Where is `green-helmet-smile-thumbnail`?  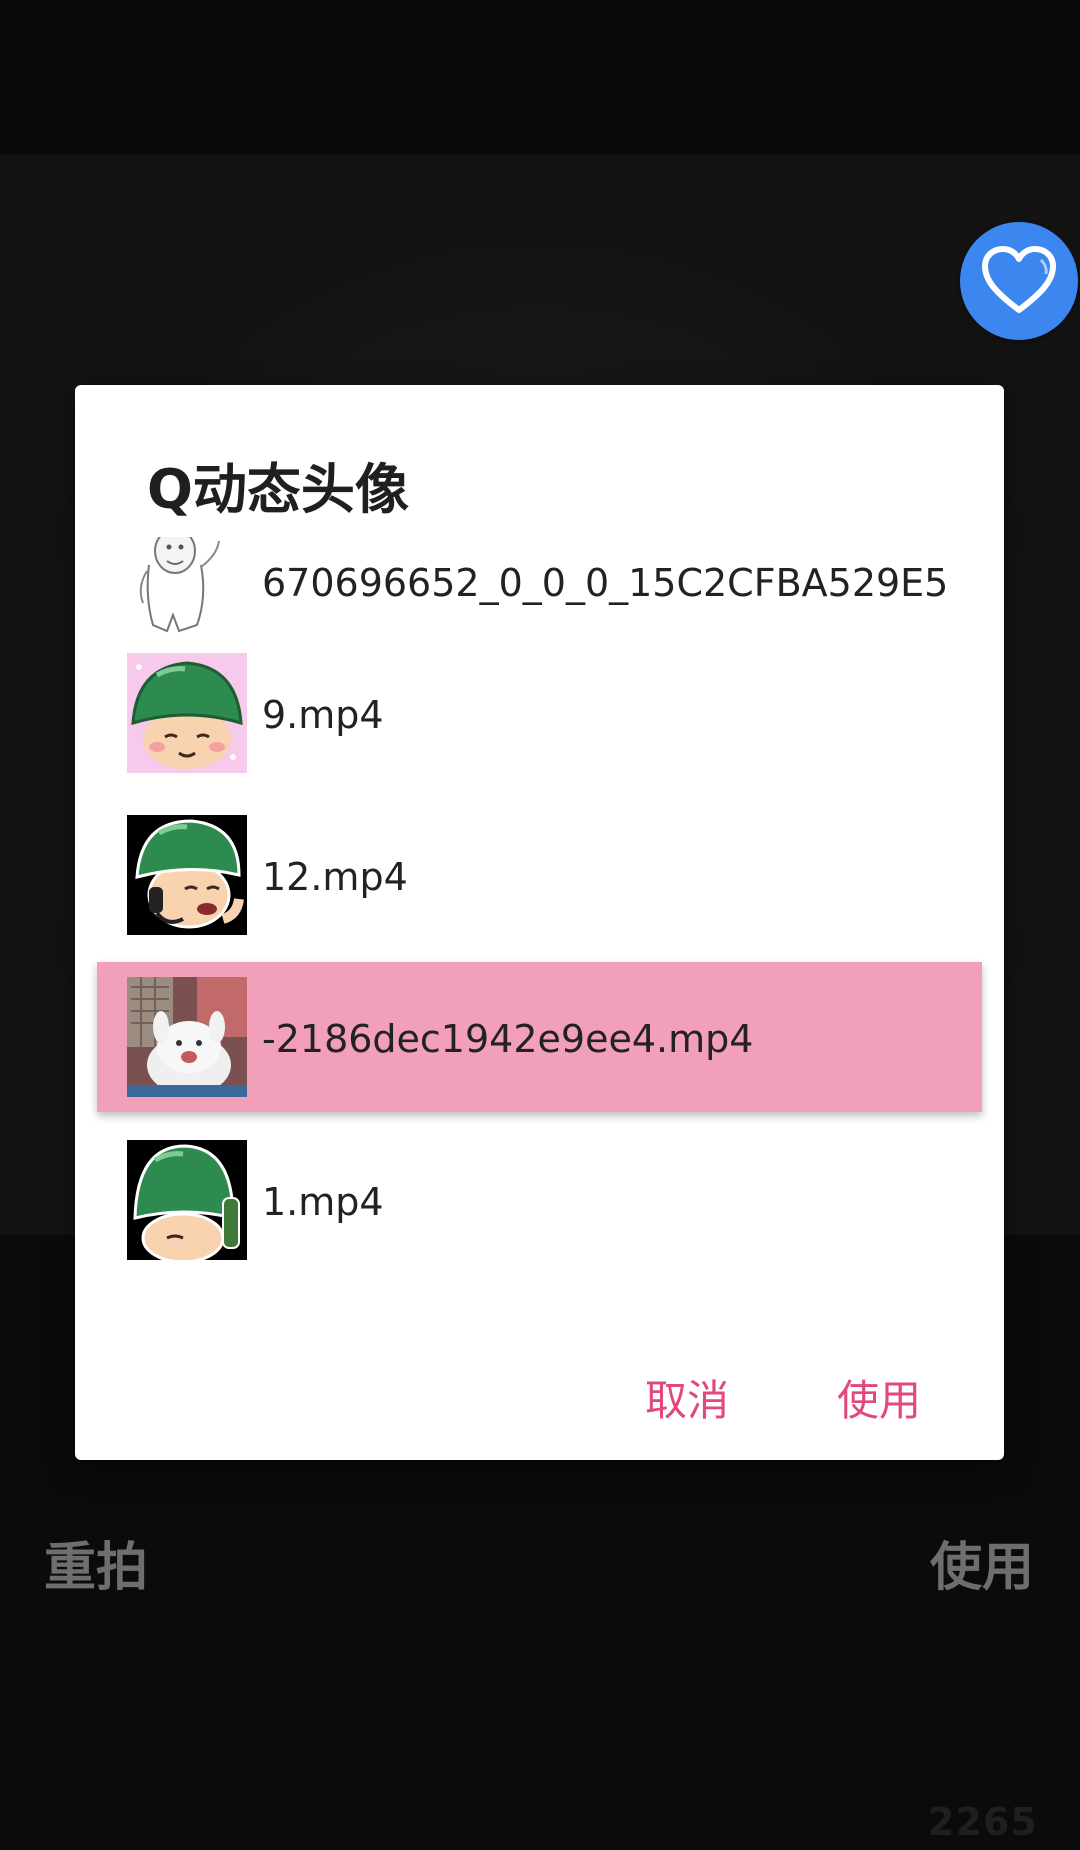 green-helmet-smile-thumbnail is located at coordinates (187, 713).